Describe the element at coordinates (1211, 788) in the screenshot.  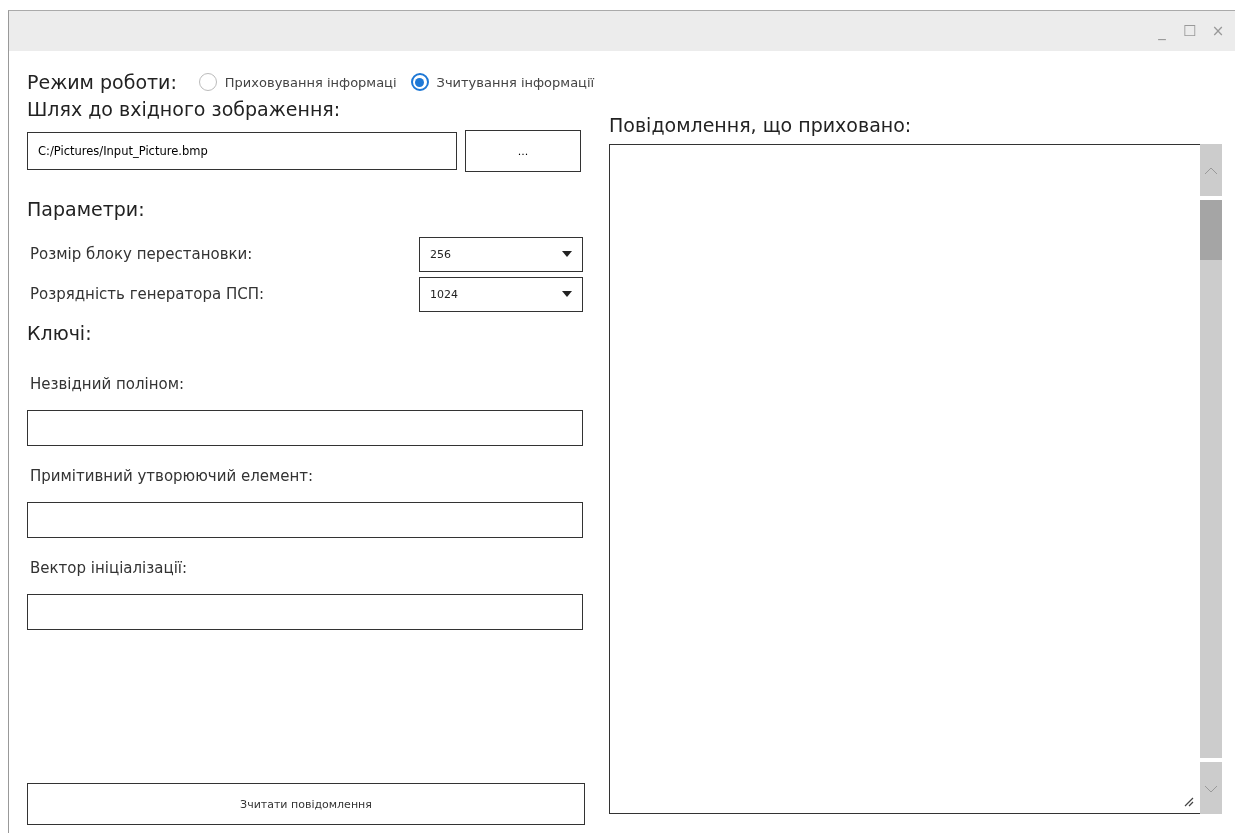
I see `scroll-down-icon` at that location.